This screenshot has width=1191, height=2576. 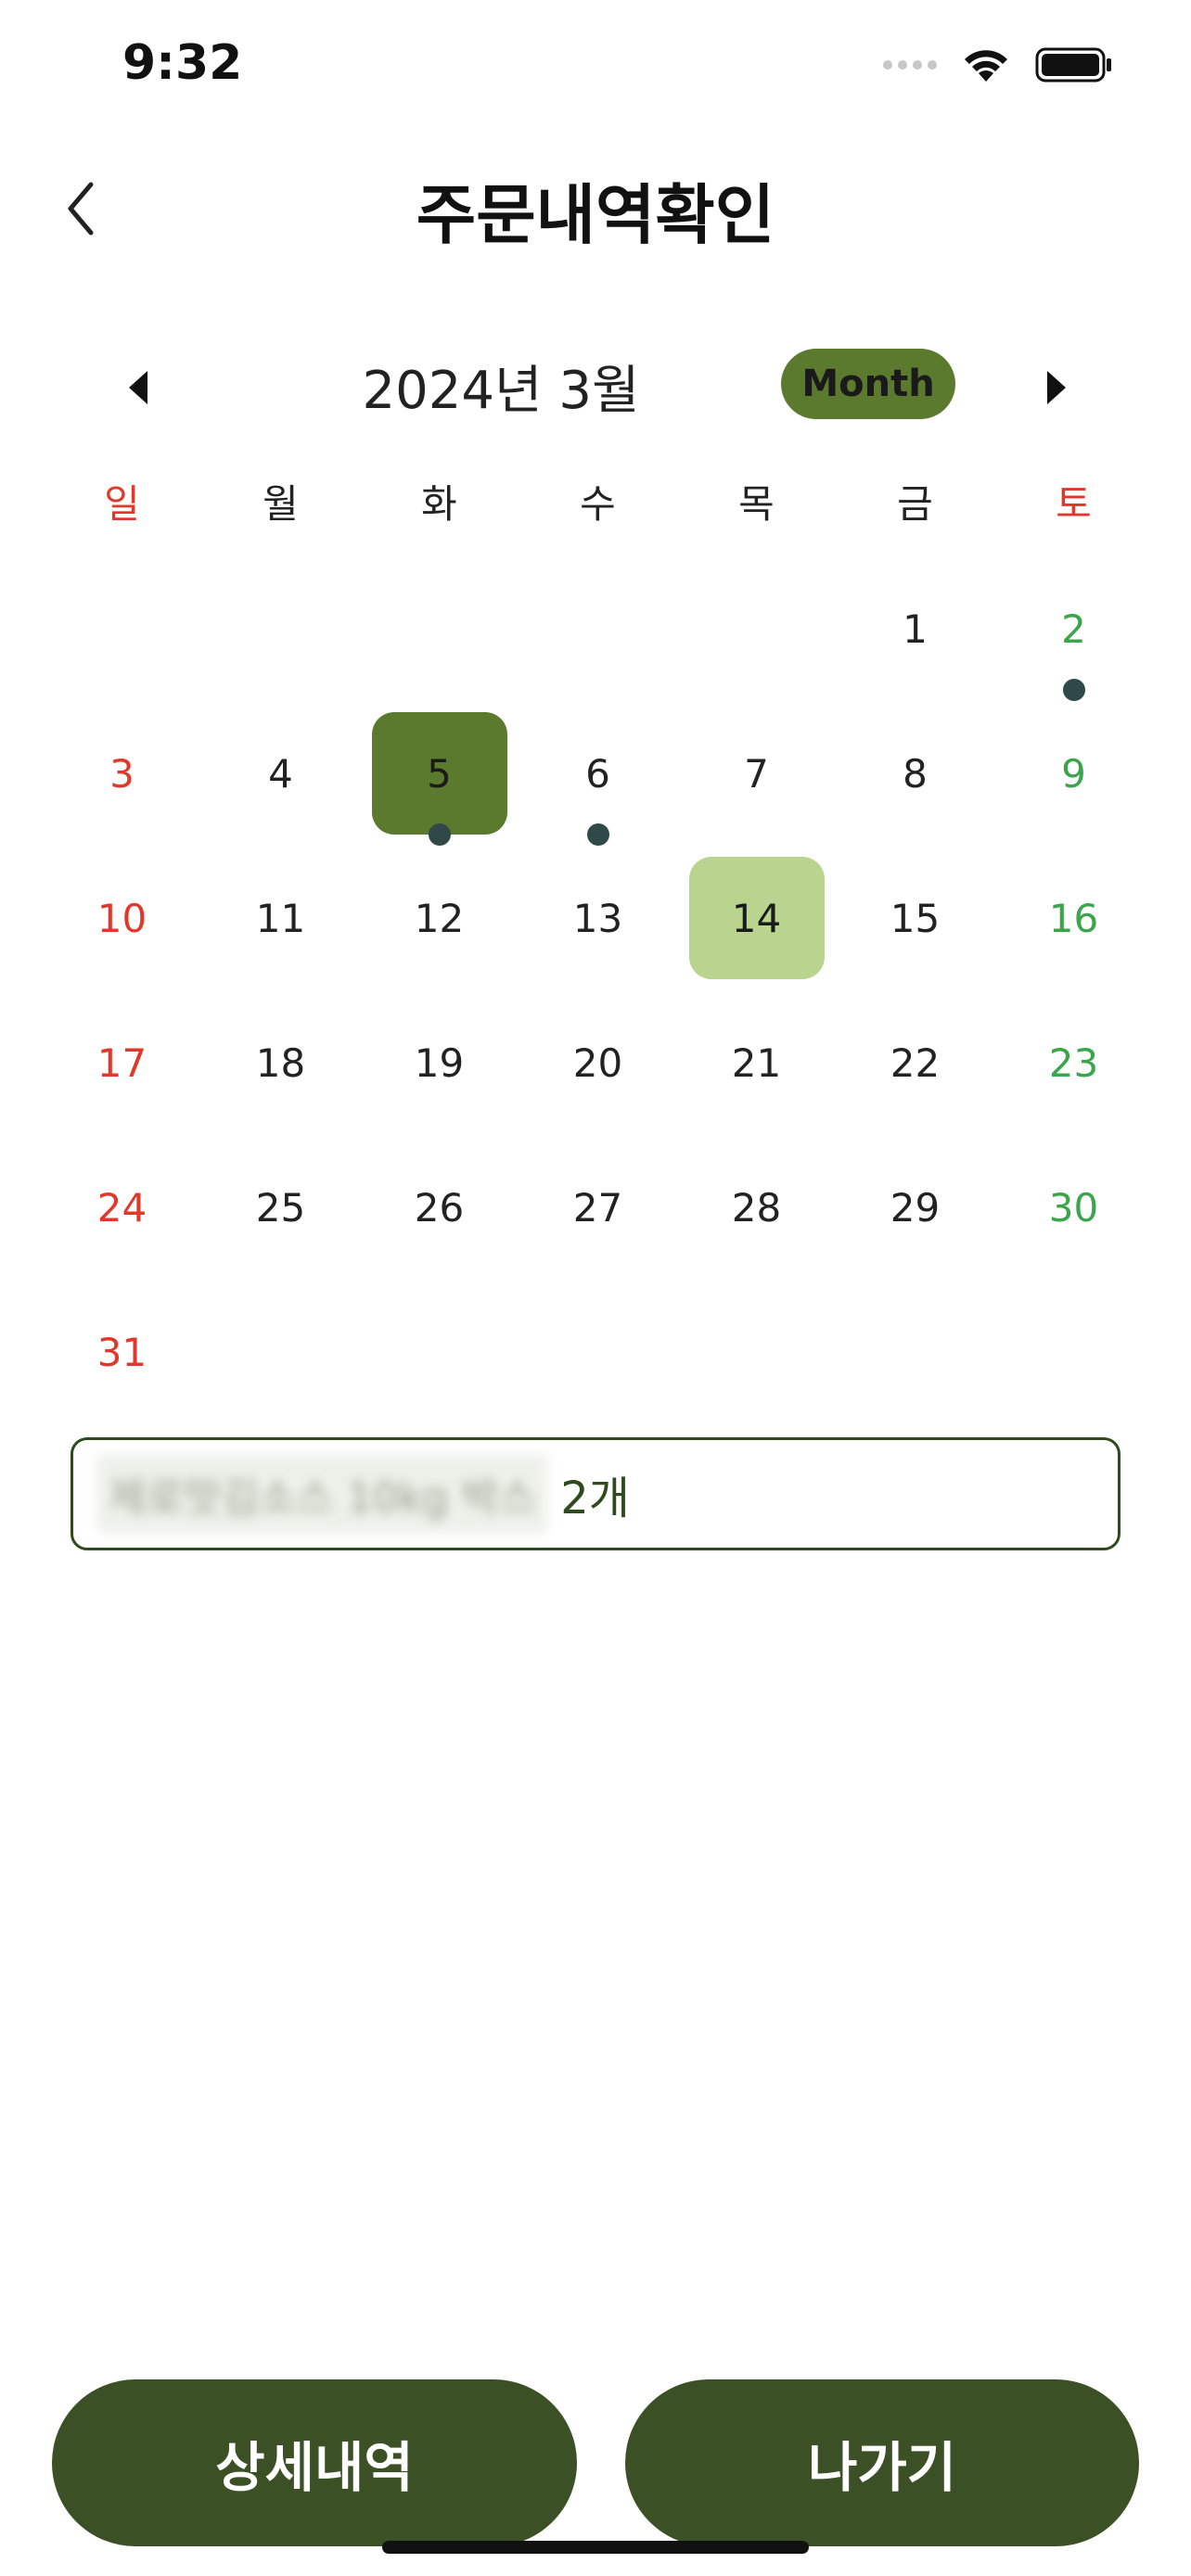 I want to click on calendar-week: 17 18 19 20 21 22 23, so click(x=599, y=1072).